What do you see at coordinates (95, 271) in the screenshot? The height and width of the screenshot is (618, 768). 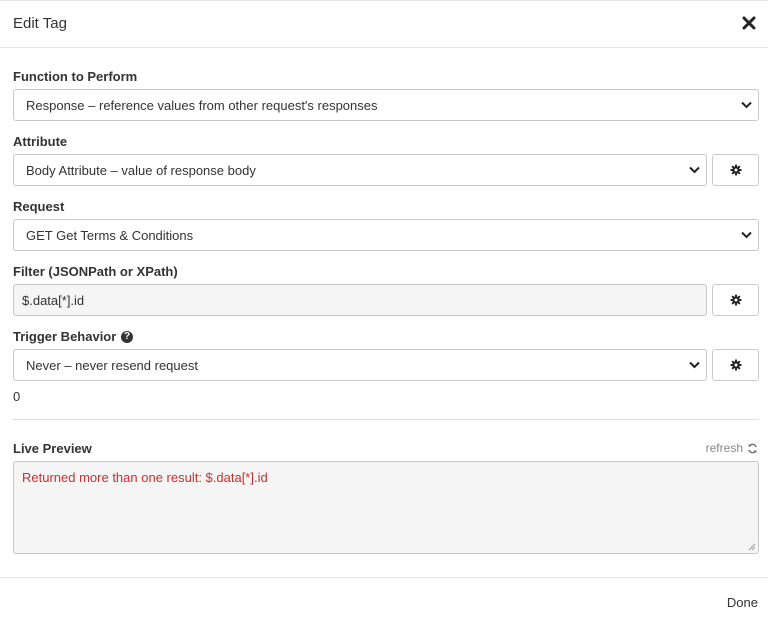 I see `filter-label: Filter (JSONPath or XPath)` at bounding box center [95, 271].